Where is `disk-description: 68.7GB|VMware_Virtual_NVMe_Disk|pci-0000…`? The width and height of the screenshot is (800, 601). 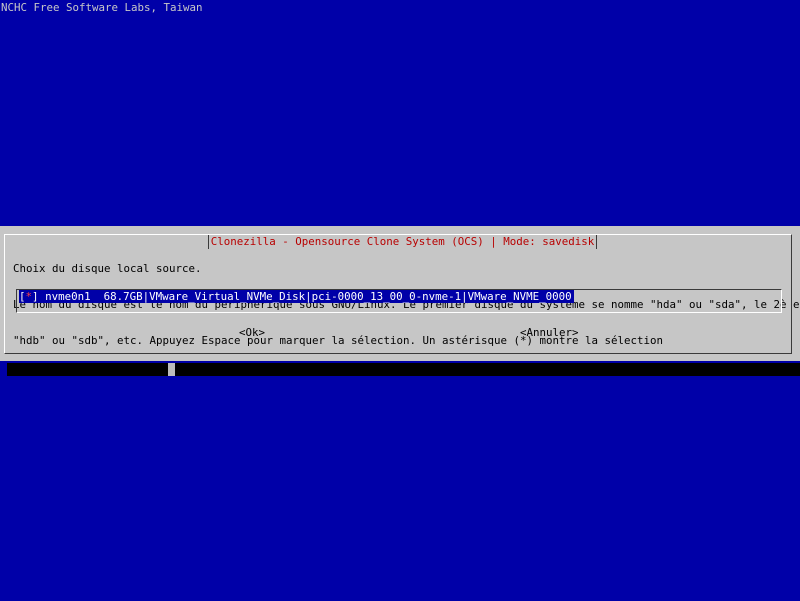
disk-description: 68.7GB|VMware_Virtual_NVMe_Disk|pci-0000… is located at coordinates (337, 296).